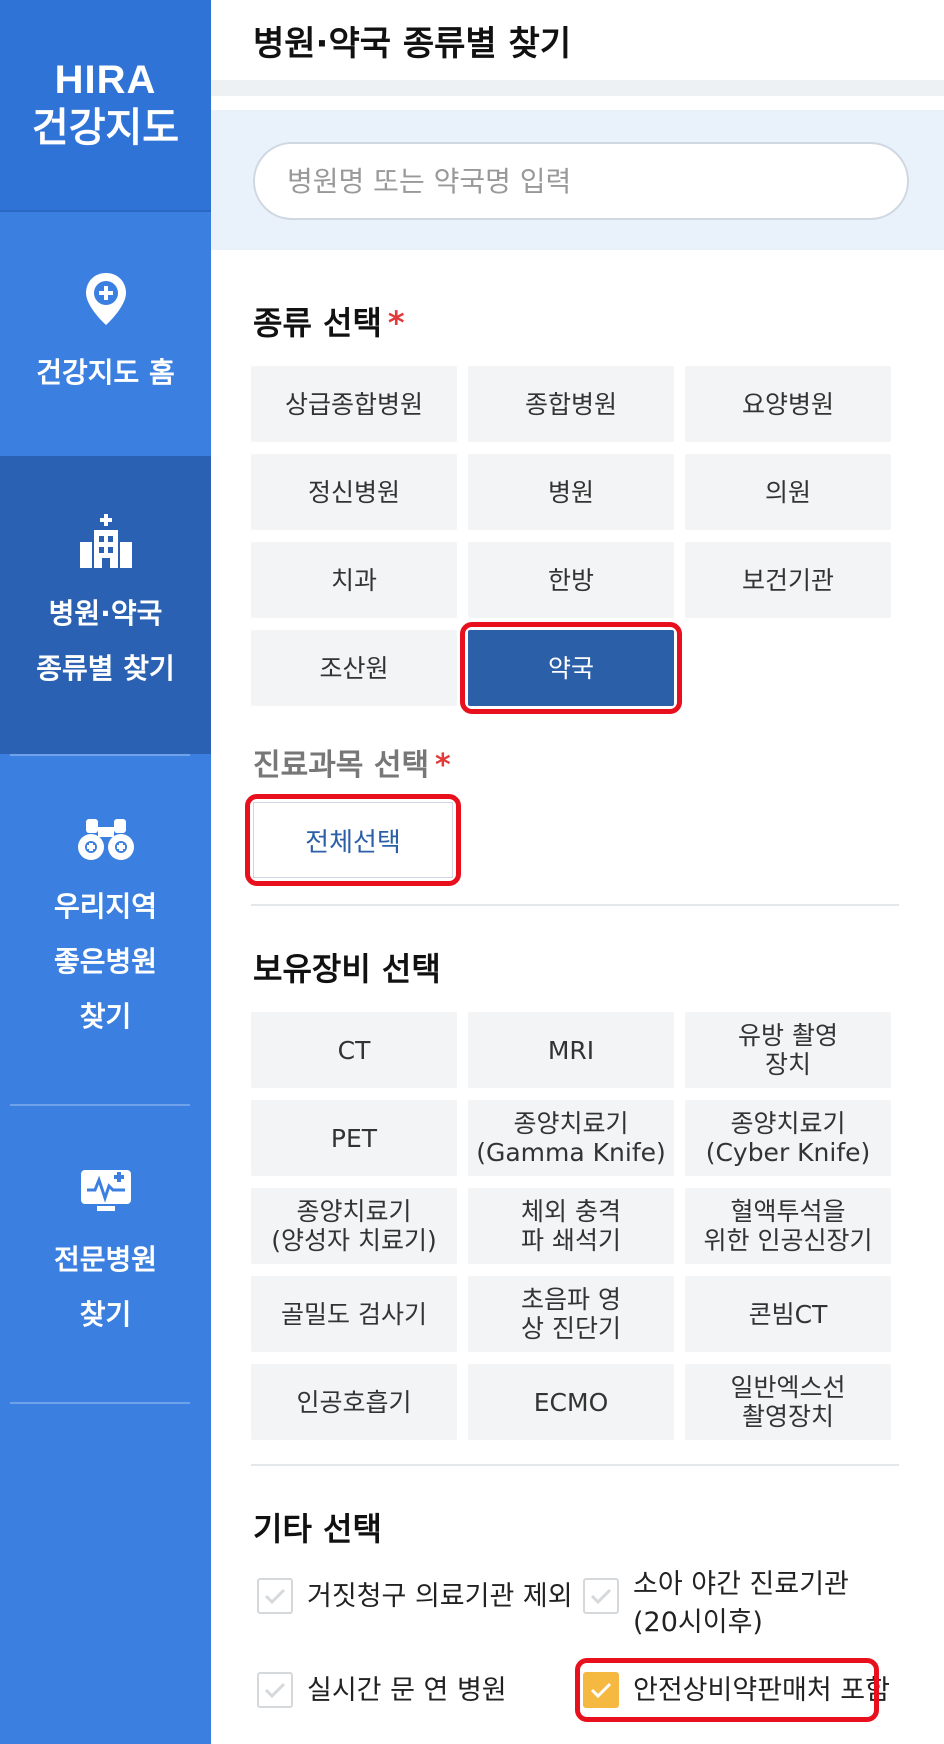 The height and width of the screenshot is (1744, 944). Describe the element at coordinates (788, 1050) in the screenshot. I see `equip-option: 유방 촬영 장치` at that location.